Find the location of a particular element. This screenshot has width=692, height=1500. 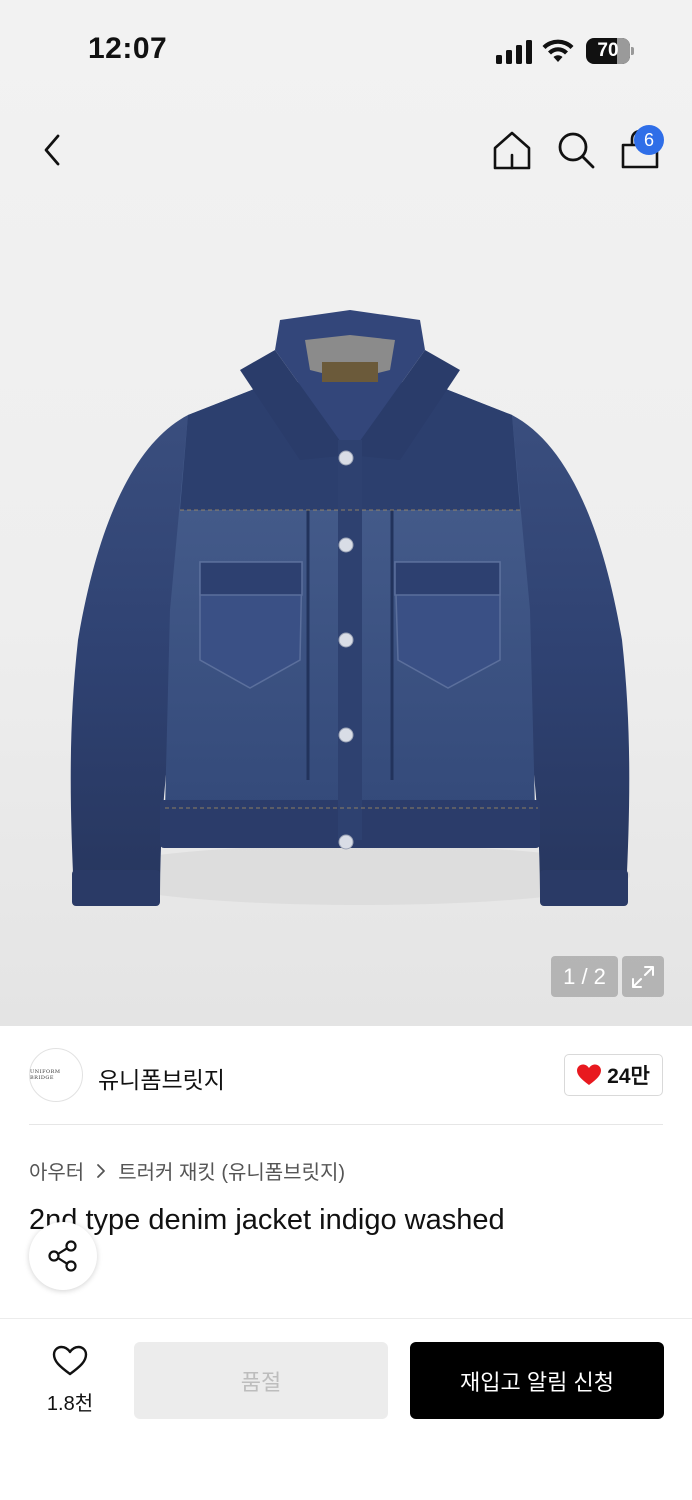

share-button is located at coordinates (63, 1256).